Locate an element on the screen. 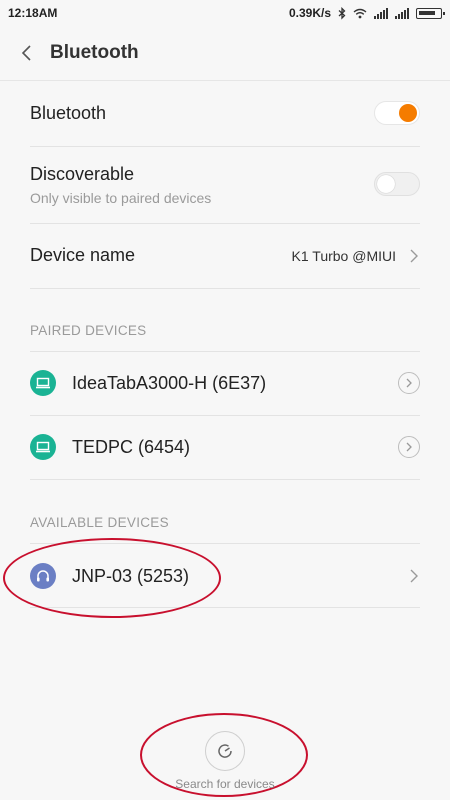 The width and height of the screenshot is (450, 800). discoverable-label: Discoverable is located at coordinates (82, 174).